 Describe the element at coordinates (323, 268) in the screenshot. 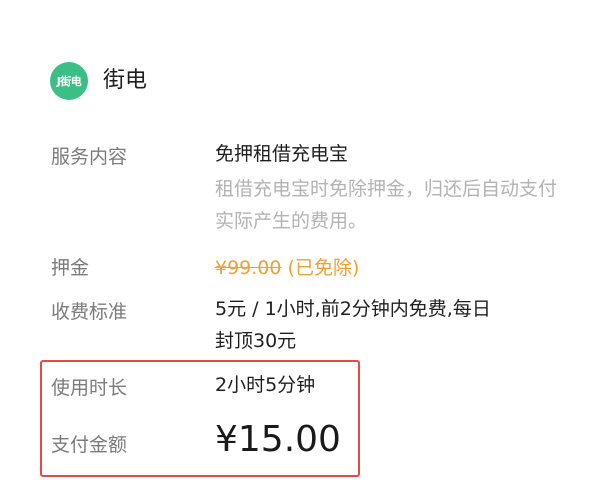

I see `deposit-status: (已免除)` at that location.